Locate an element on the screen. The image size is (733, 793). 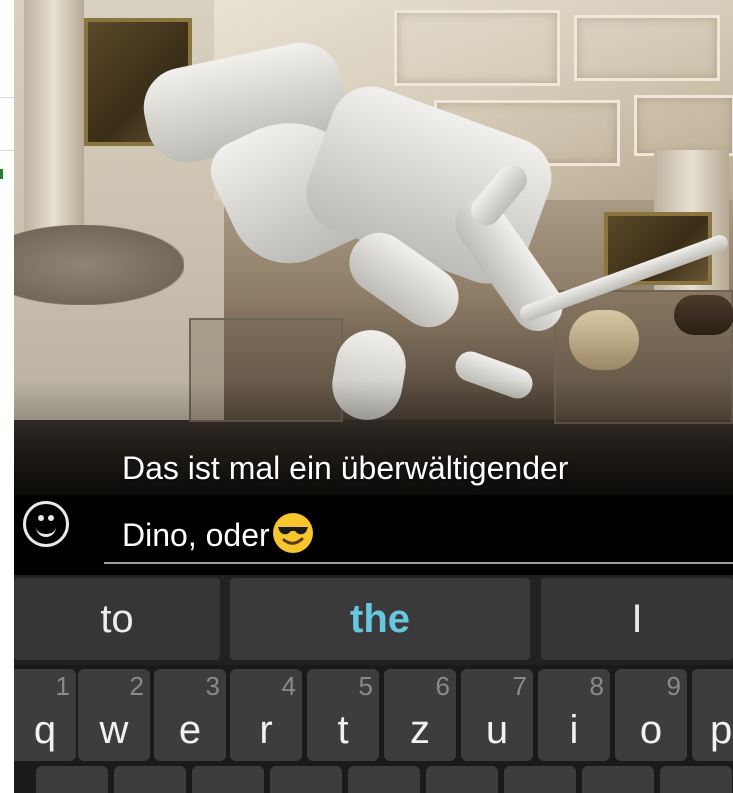
key-p: p is located at coordinates (712, 715).